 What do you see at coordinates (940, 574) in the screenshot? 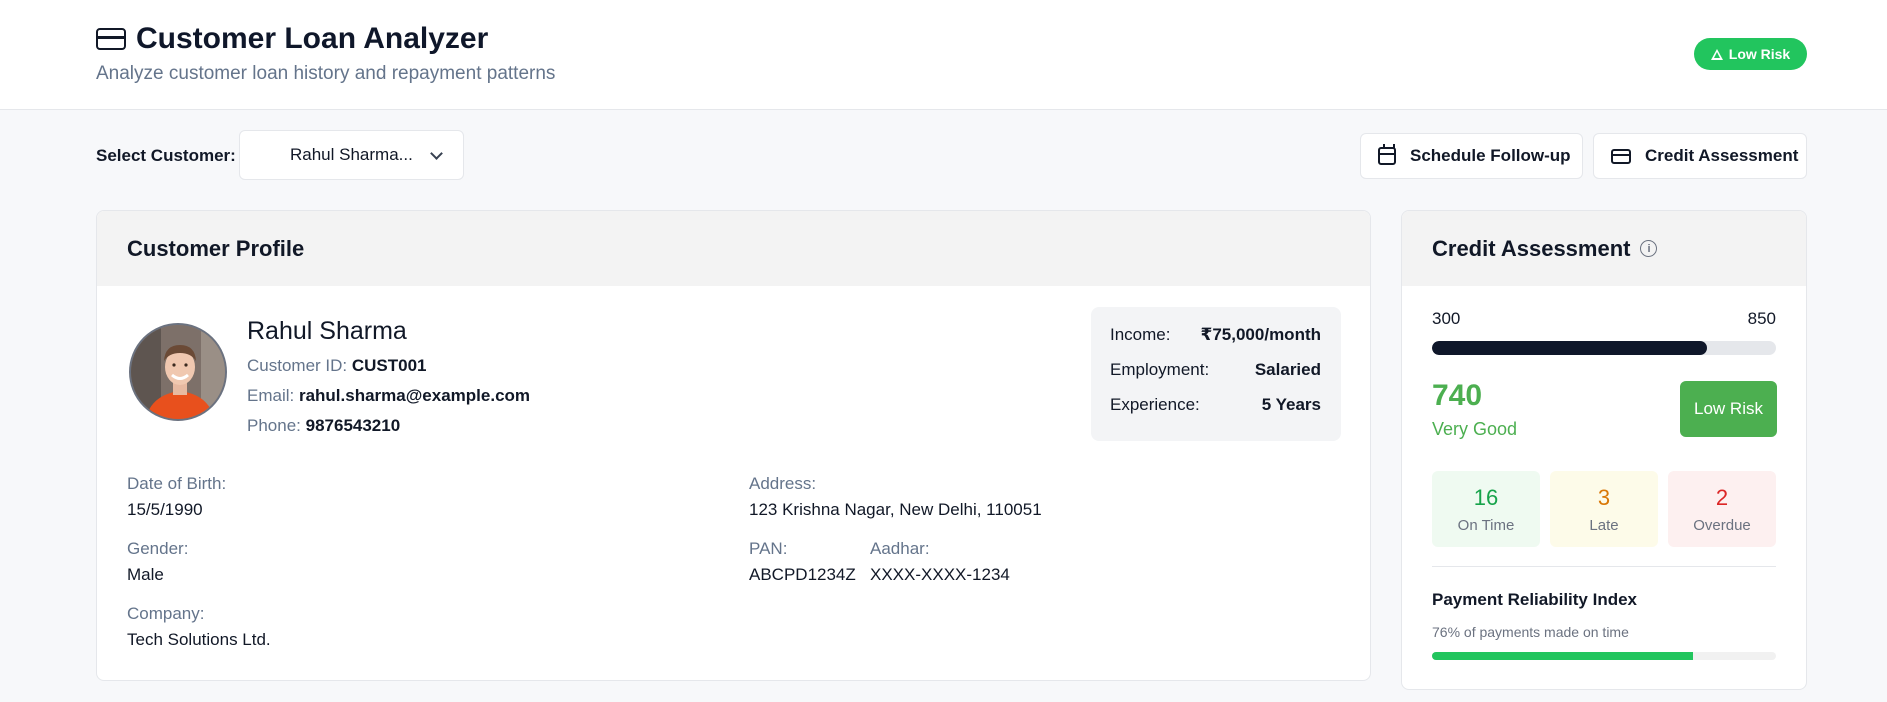
I see `aadhar-value: XXXX-XXXX-1234` at bounding box center [940, 574].